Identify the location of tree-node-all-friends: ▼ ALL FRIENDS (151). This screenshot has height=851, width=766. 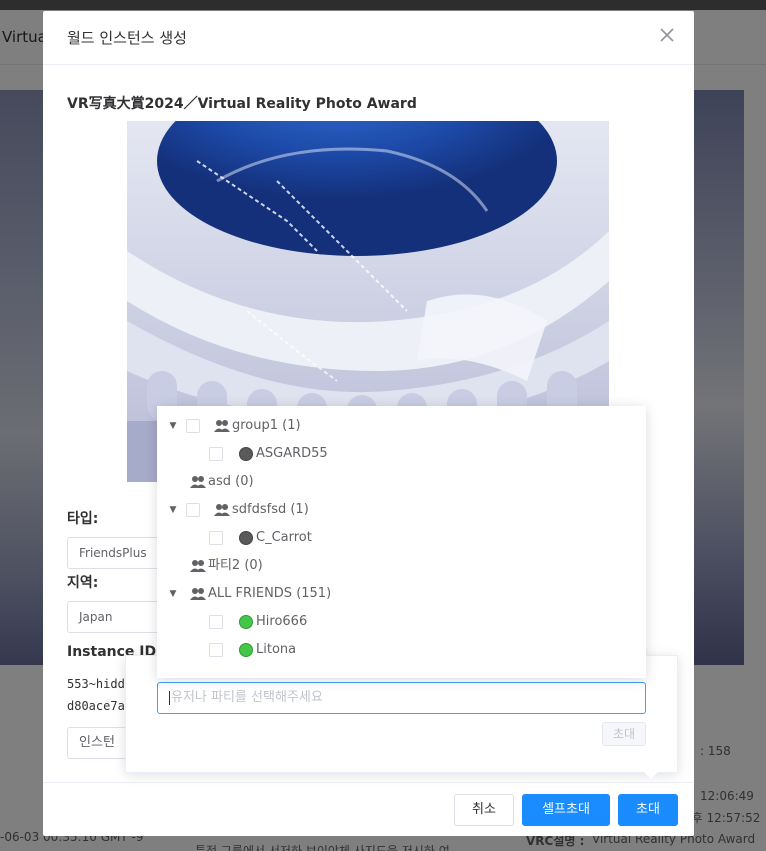
(401, 594).